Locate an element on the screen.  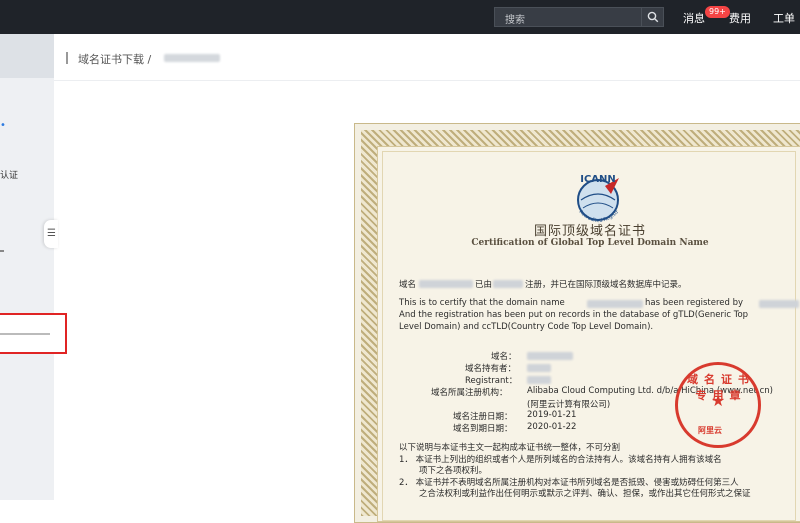
redacted-domain-en is located at coordinates (615, 304).